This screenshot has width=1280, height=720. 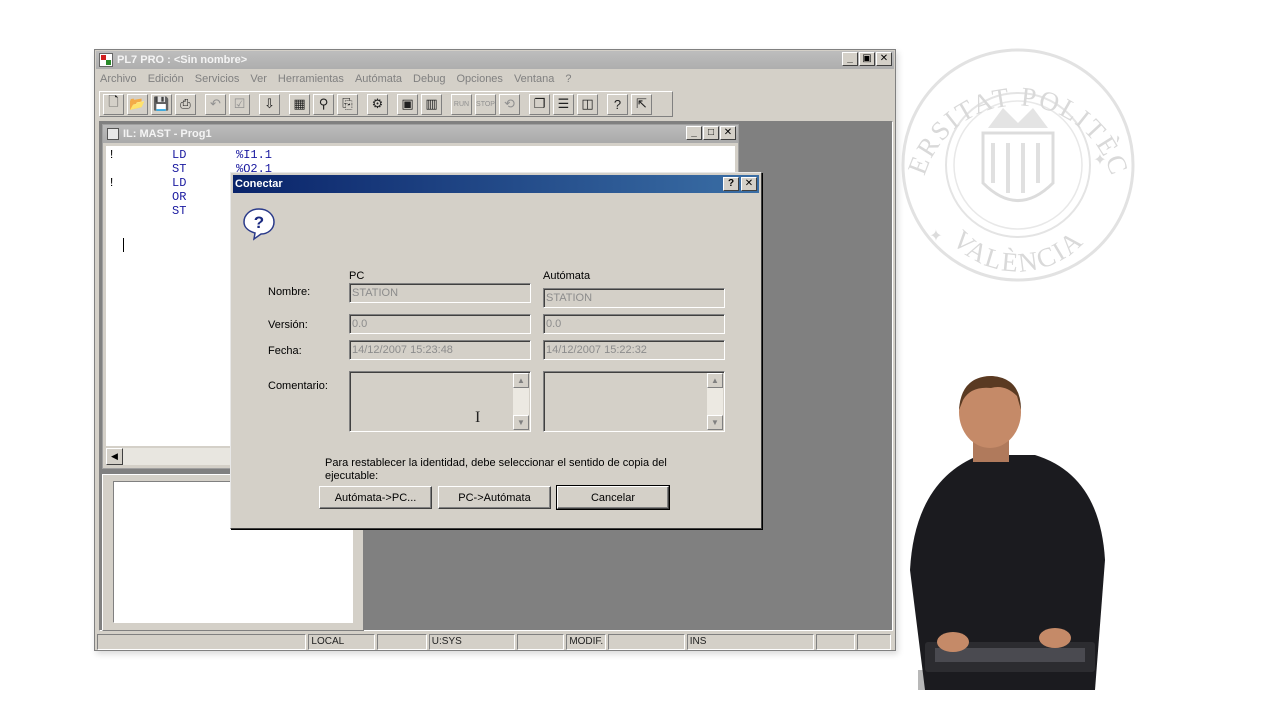 I want to click on version-label: Versión:, so click(x=288, y=325).